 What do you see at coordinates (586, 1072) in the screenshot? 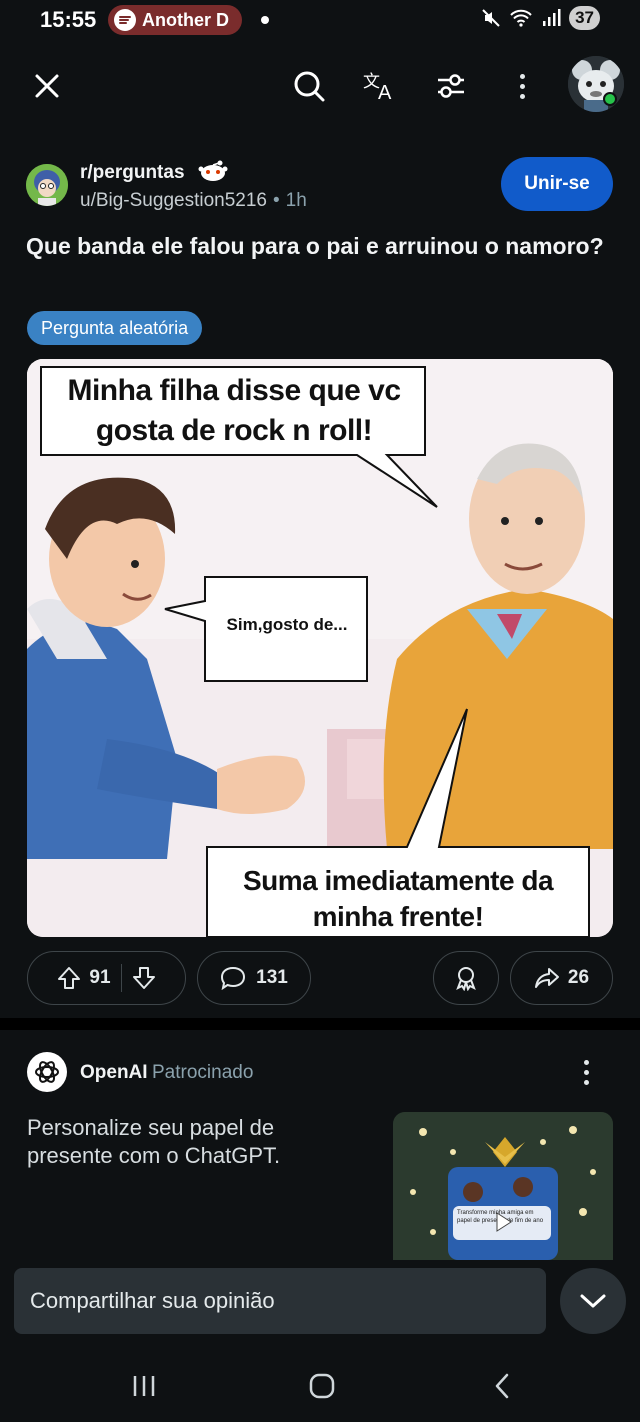
I see `ad-more-button` at bounding box center [586, 1072].